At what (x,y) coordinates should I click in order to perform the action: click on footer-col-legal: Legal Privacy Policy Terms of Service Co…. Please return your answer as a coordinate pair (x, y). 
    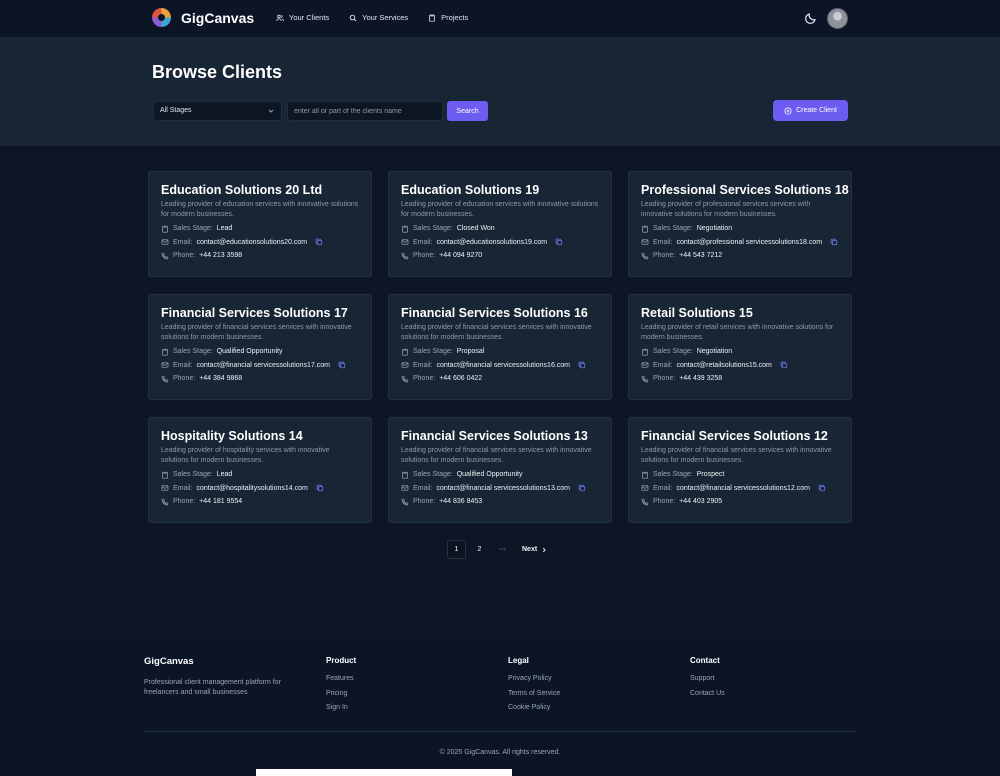
    Looking at the image, I should click on (534, 687).